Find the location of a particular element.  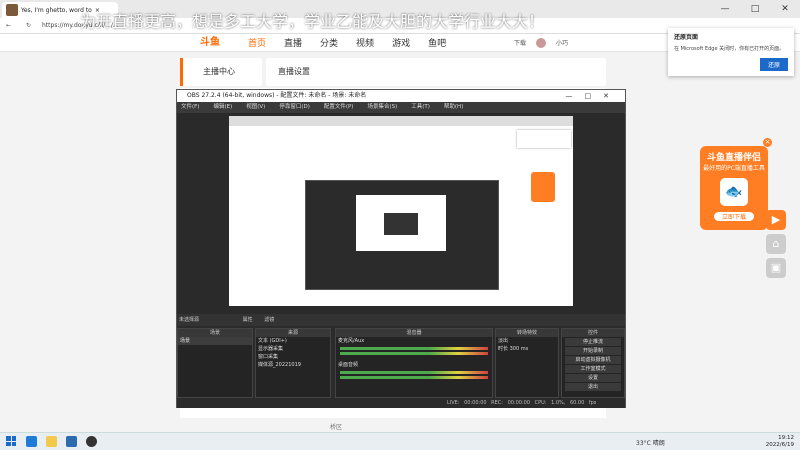

play-icon: ▶ is located at coordinates (776, 220).